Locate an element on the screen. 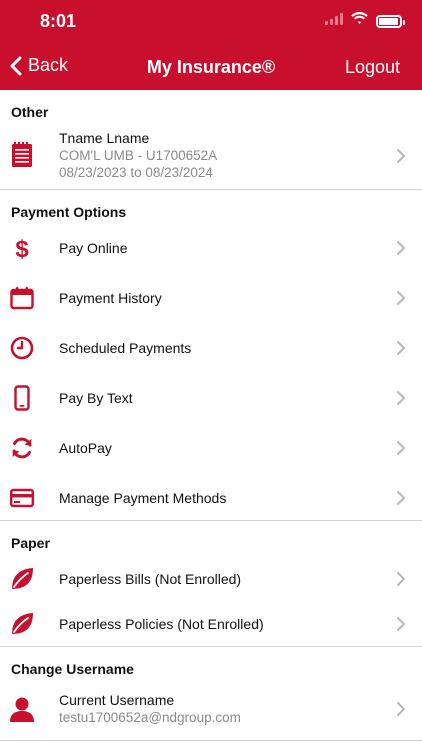  clock-icon is located at coordinates (22, 348).